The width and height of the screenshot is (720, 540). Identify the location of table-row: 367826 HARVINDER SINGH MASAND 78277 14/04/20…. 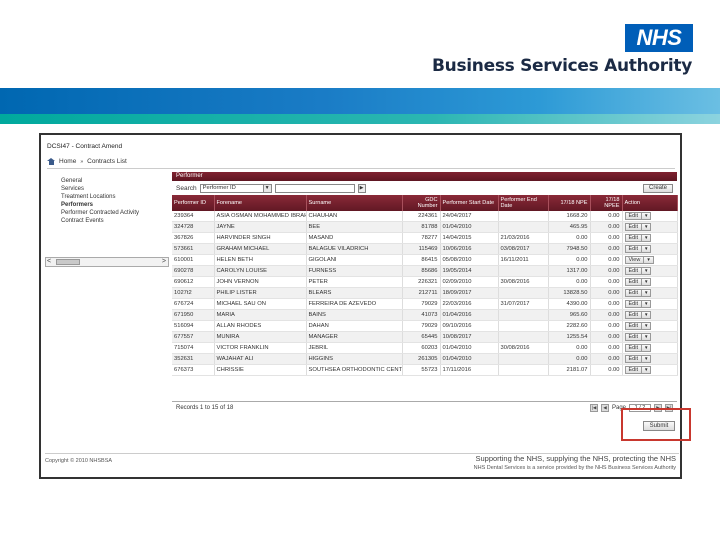
(425, 238).